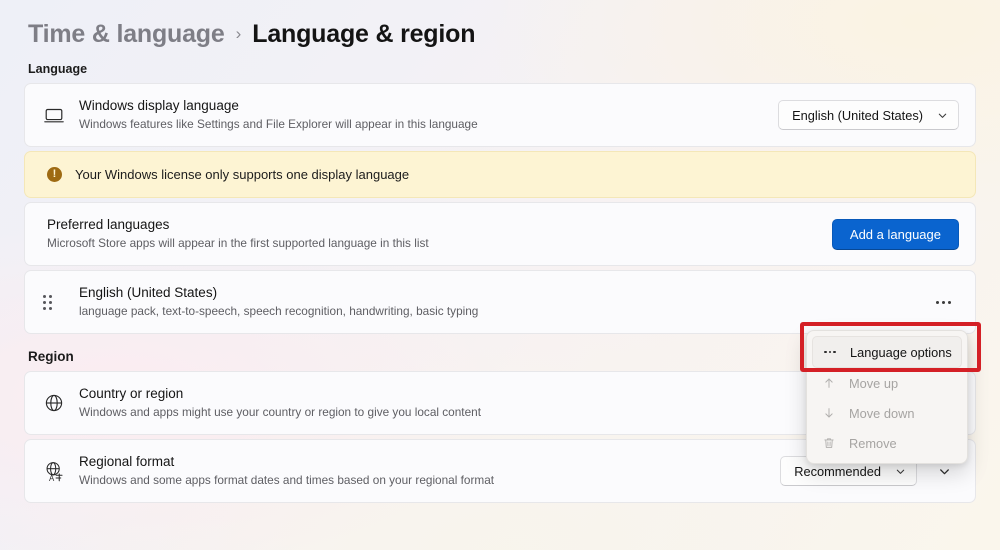 The height and width of the screenshot is (550, 1000). Describe the element at coordinates (47, 302) in the screenshot. I see `drag-handle` at that location.